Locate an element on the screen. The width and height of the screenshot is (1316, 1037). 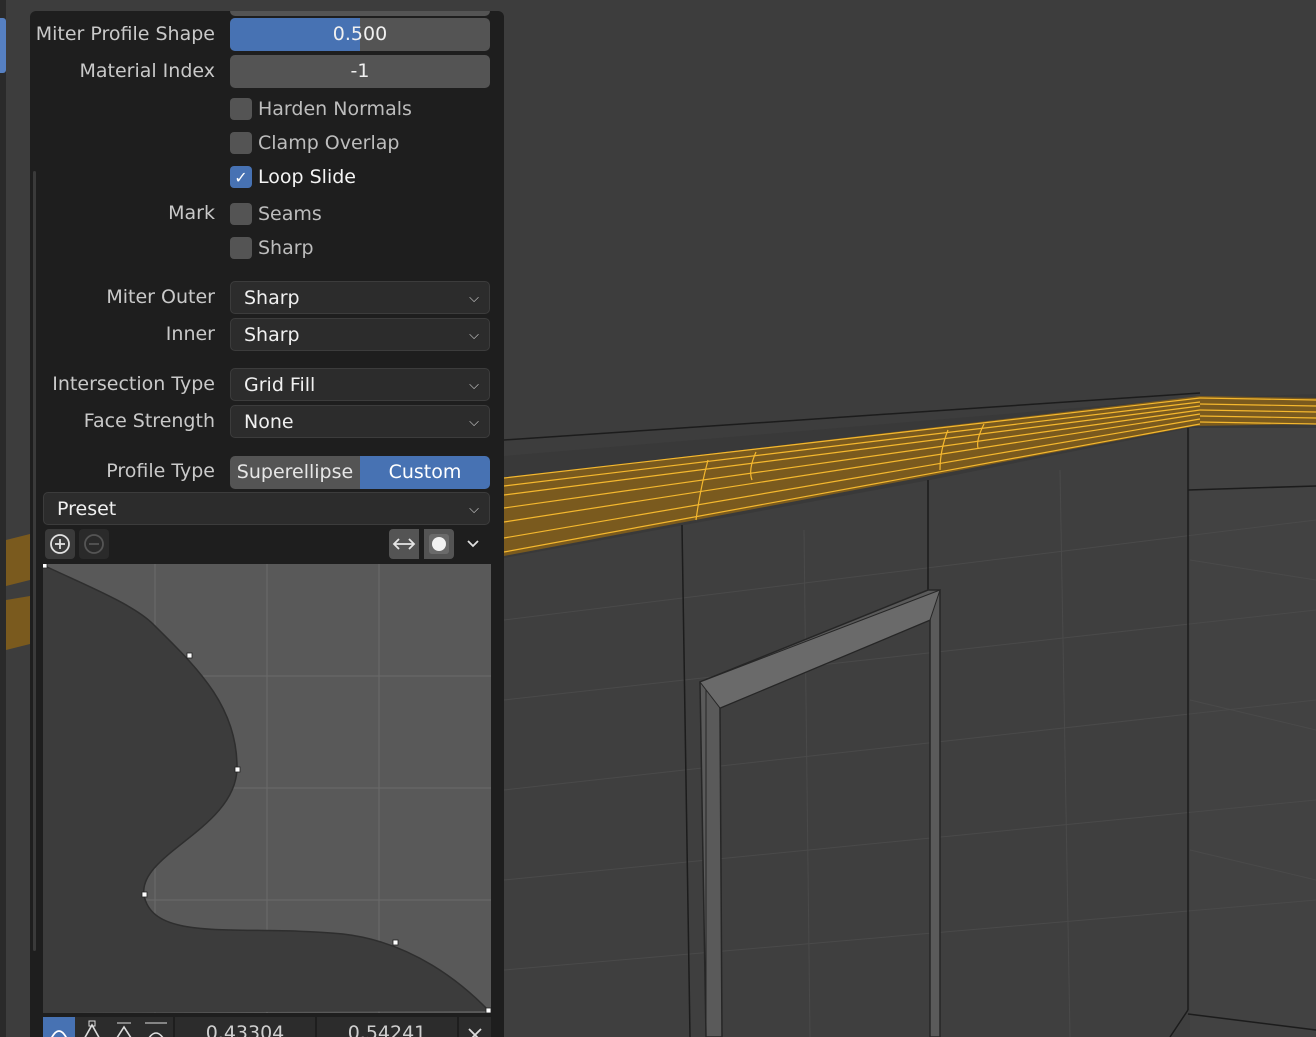
intersection-type-dropdown: Grid Fill ⌵ is located at coordinates (360, 384).